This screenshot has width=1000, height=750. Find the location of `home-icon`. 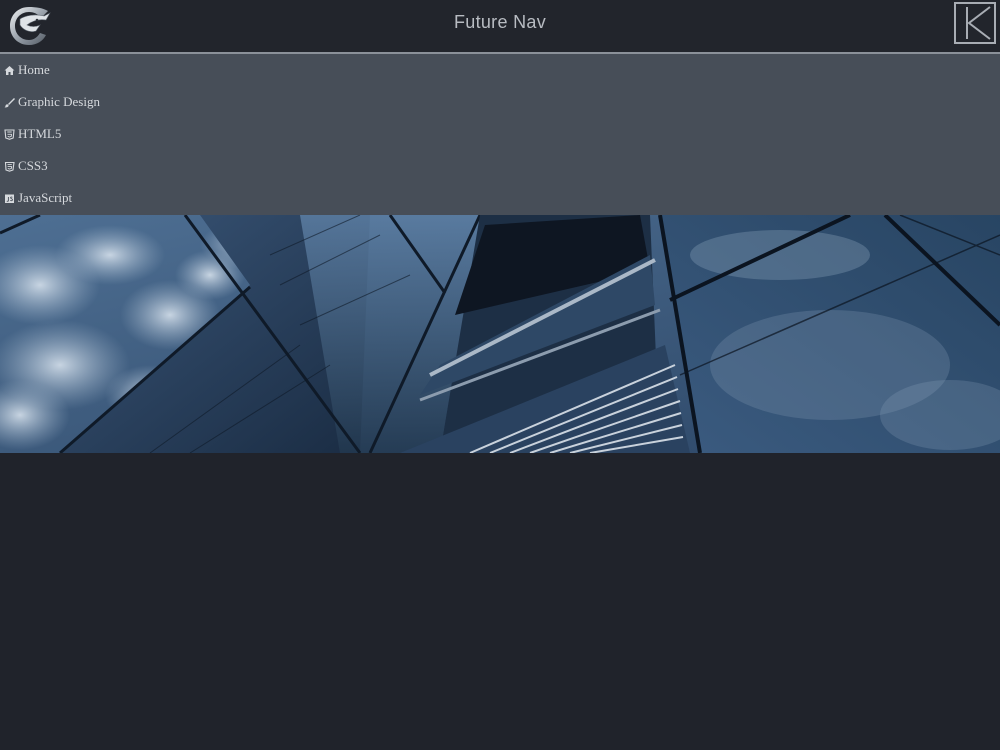

home-icon is located at coordinates (9, 70).